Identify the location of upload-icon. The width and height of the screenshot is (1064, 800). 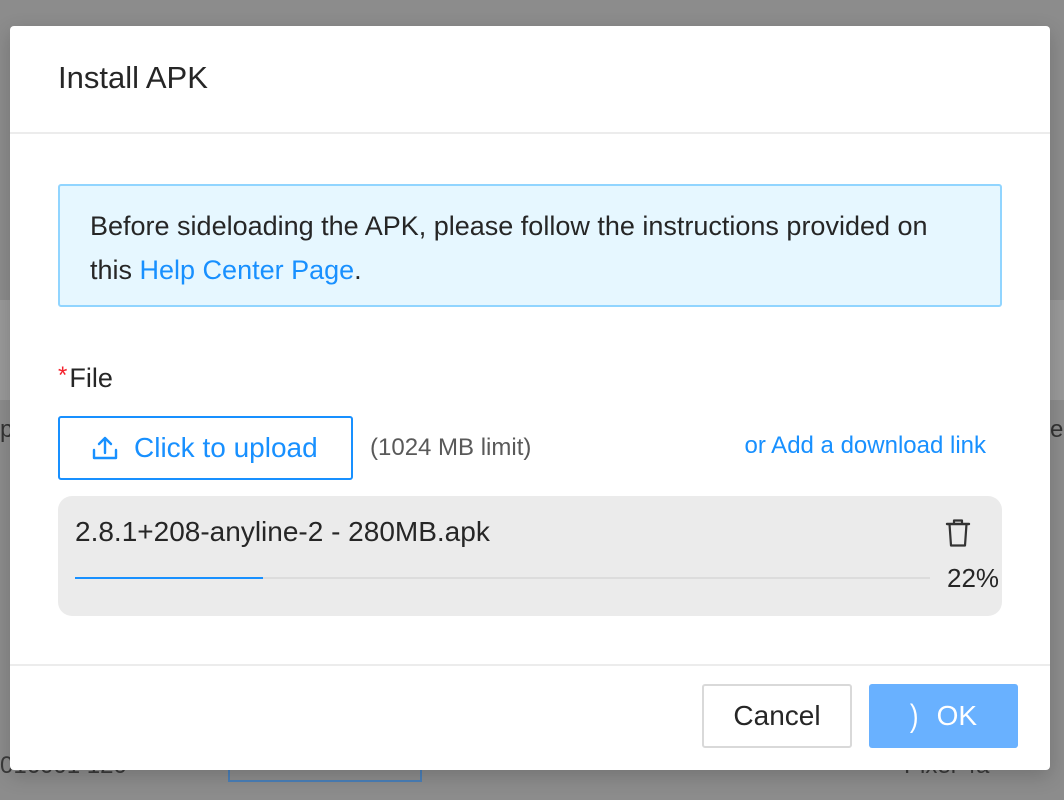
(105, 448).